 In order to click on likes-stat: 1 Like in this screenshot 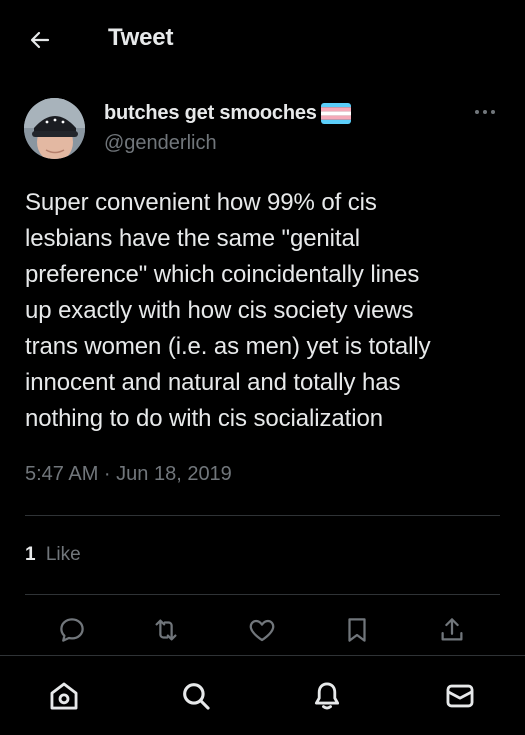, I will do `click(53, 555)`.